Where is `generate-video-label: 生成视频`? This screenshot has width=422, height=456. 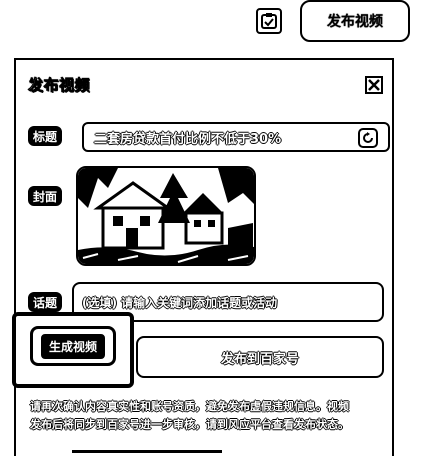
generate-video-label: 生成视频 is located at coordinates (72, 346).